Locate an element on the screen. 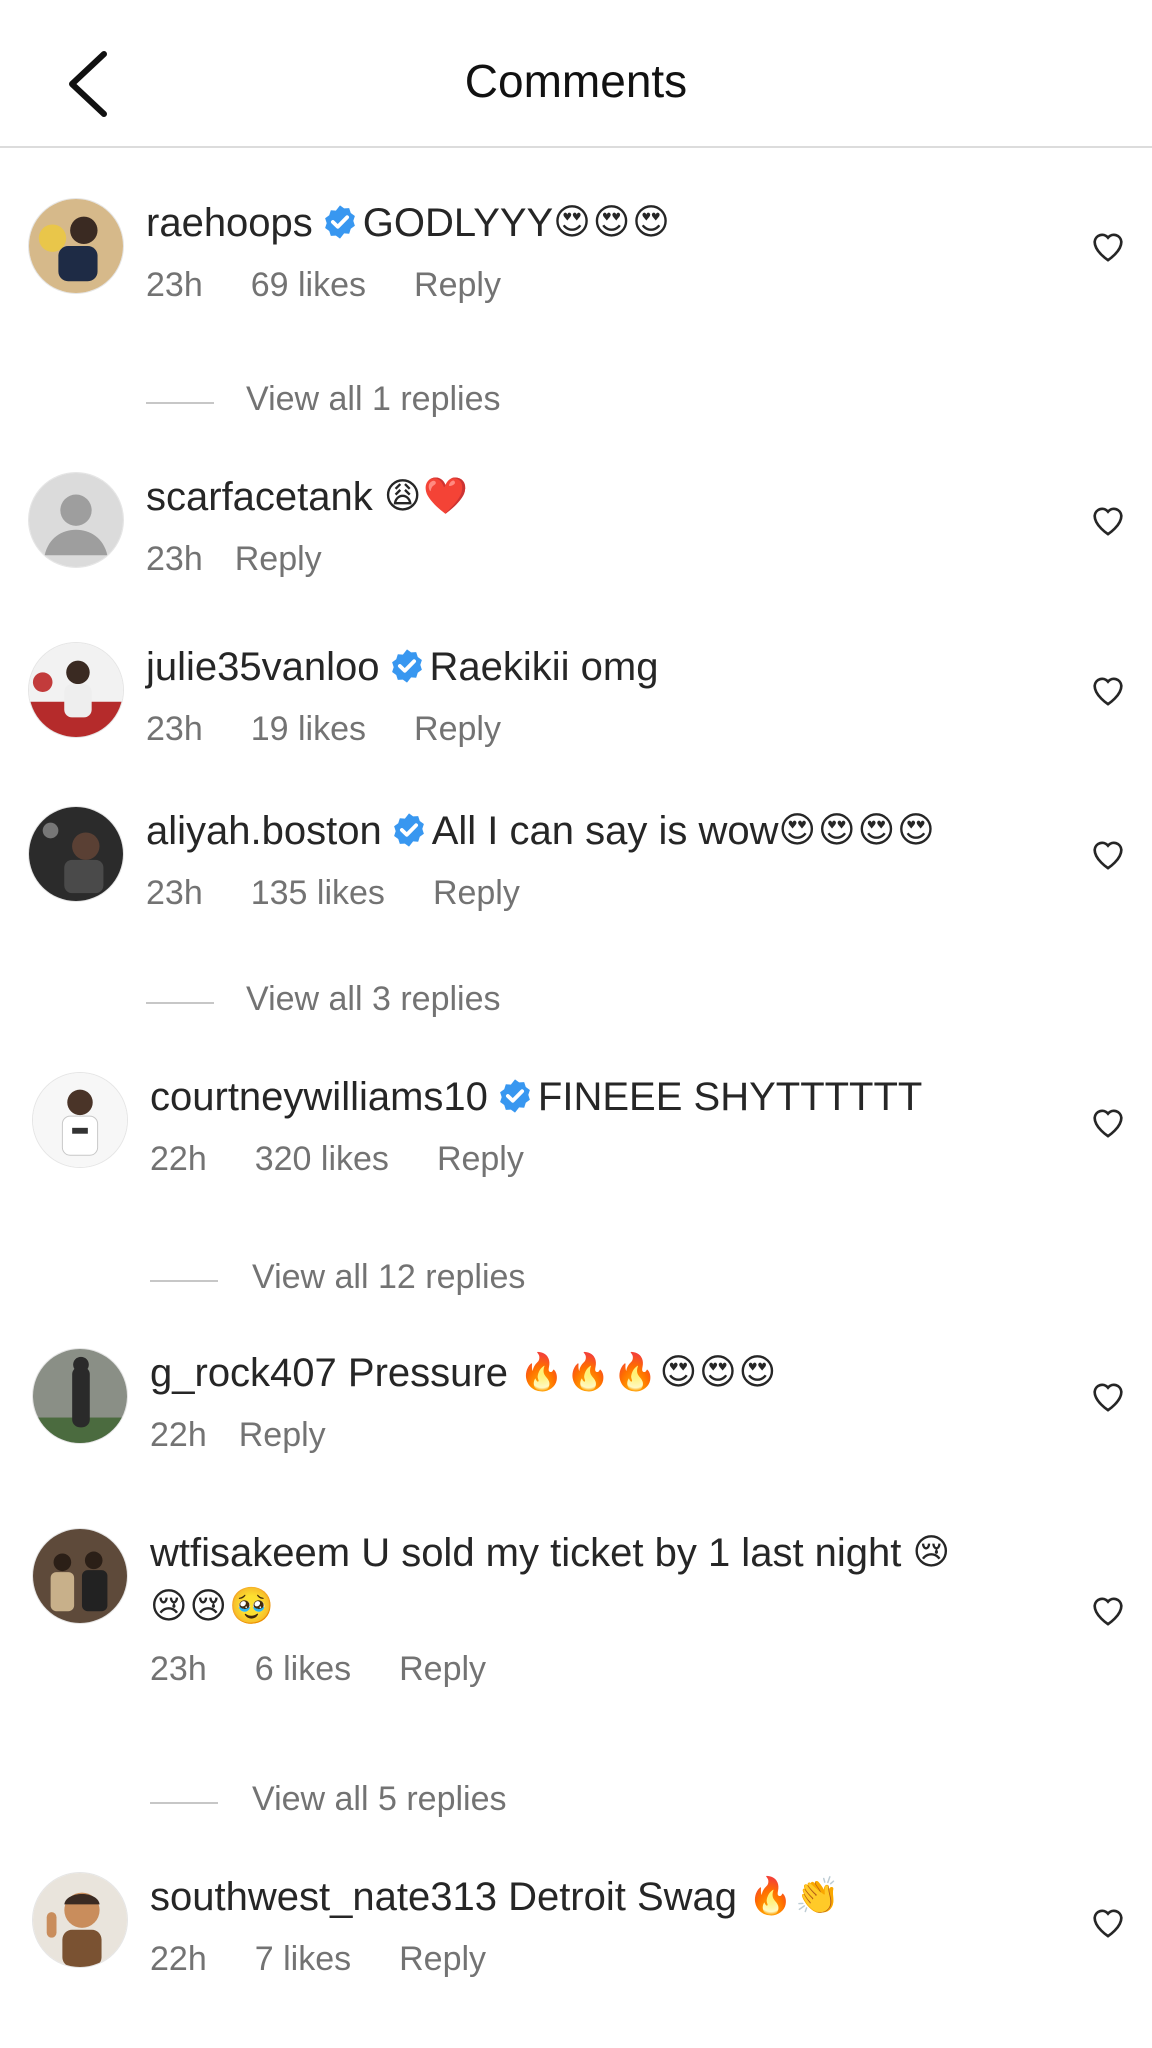 The width and height of the screenshot is (1152, 2048). comment-text: All I can say is wow is located at coordinates (605, 831).